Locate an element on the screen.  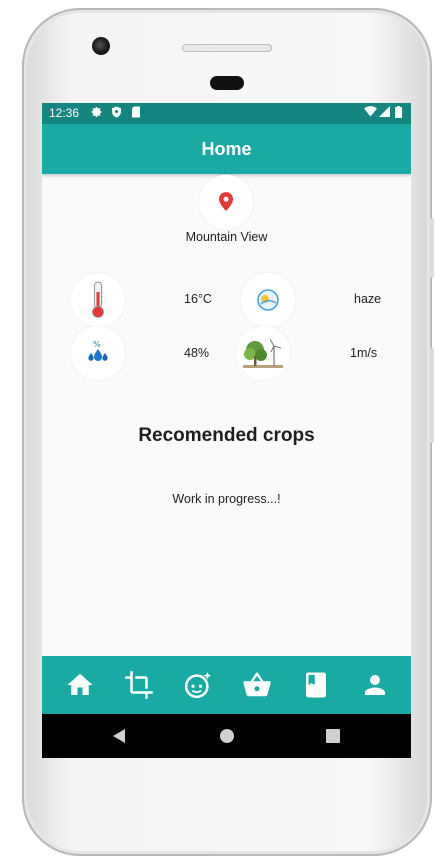
face-icon is located at coordinates (198, 685).